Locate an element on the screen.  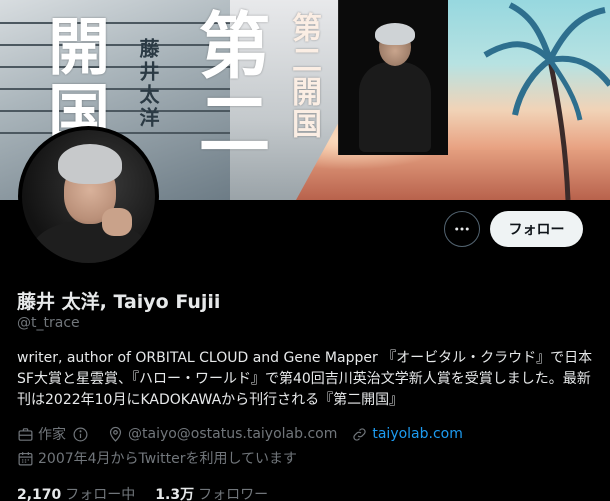
cover-subtitle: 第二開国 is located at coordinates (303, 76).